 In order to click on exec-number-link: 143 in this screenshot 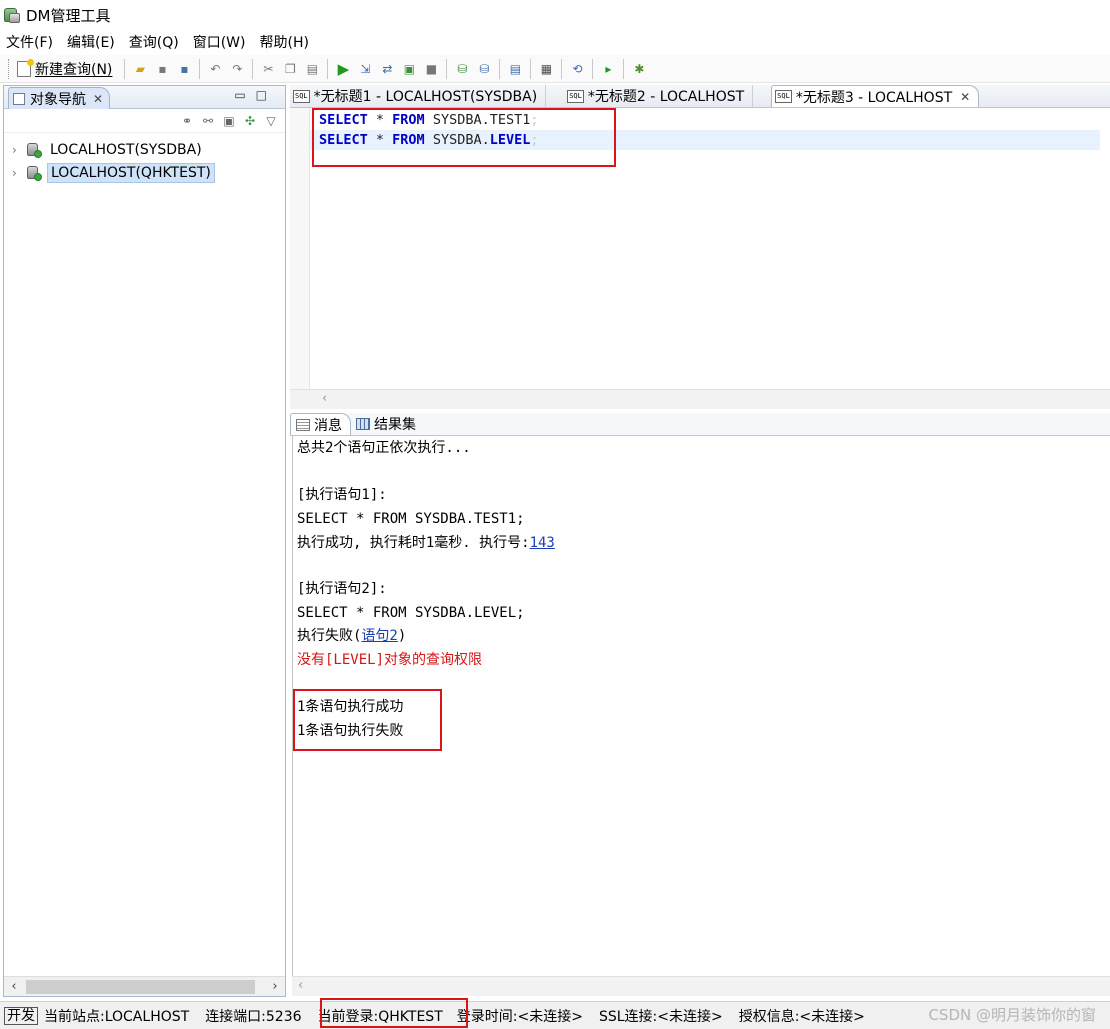, I will do `click(542, 543)`.